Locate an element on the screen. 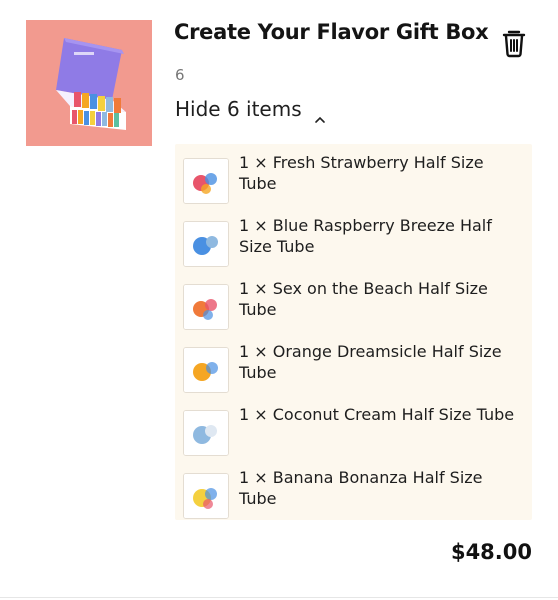 Image resolution: width=558 pixels, height=600 pixels. trash-icon is located at coordinates (514, 43).